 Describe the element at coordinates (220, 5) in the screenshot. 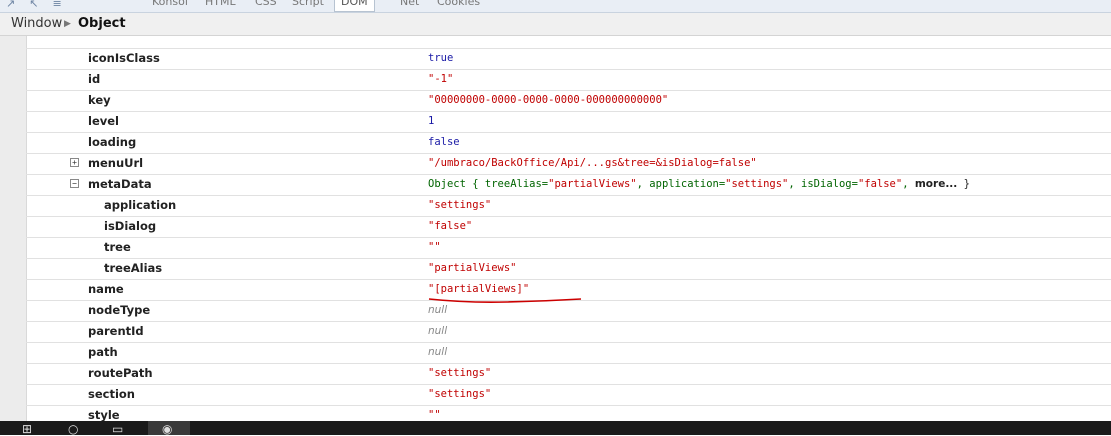

I see `tab-html: HTML` at that location.